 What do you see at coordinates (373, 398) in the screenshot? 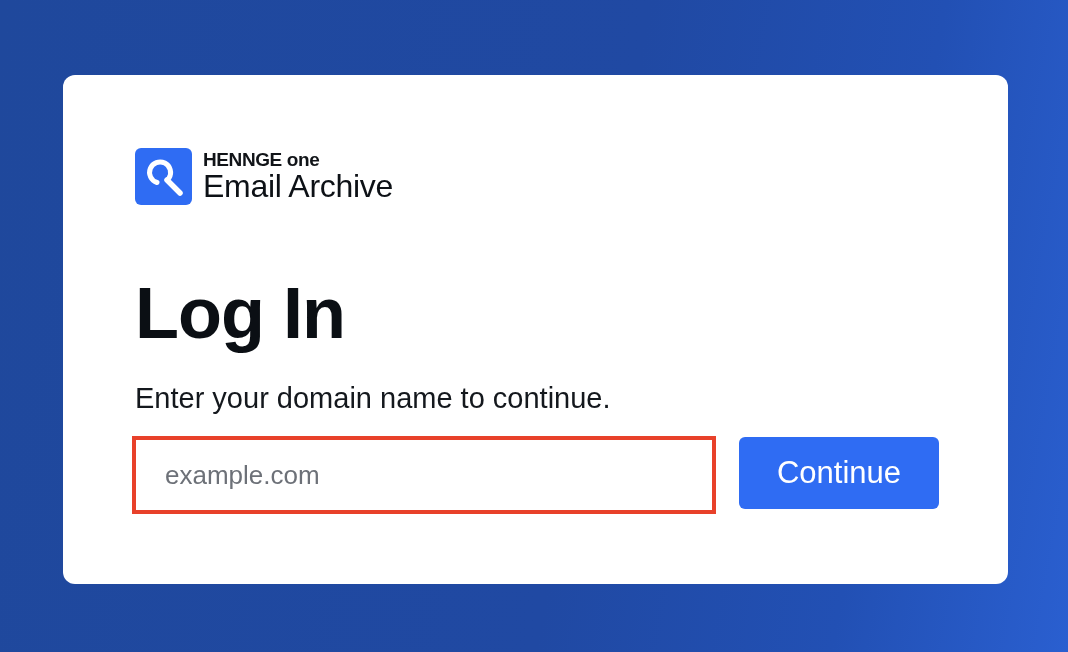
I see `instructions-text: Enter your domain name to continue.` at bounding box center [373, 398].